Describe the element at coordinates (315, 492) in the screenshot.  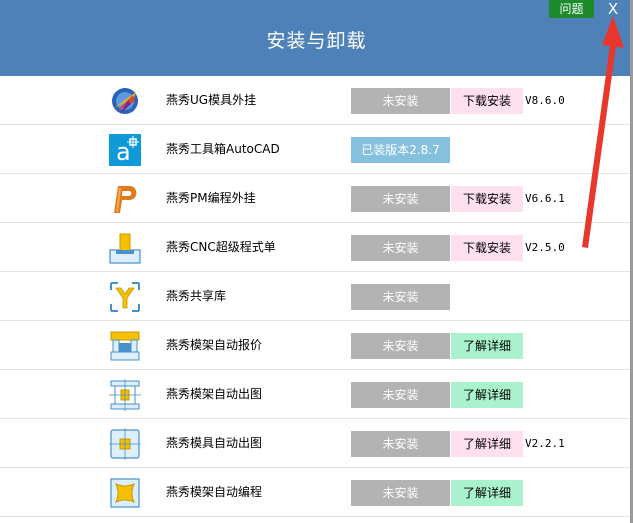
I see `list-item: 燕秀模架自动编程 未安装 了解详细` at that location.